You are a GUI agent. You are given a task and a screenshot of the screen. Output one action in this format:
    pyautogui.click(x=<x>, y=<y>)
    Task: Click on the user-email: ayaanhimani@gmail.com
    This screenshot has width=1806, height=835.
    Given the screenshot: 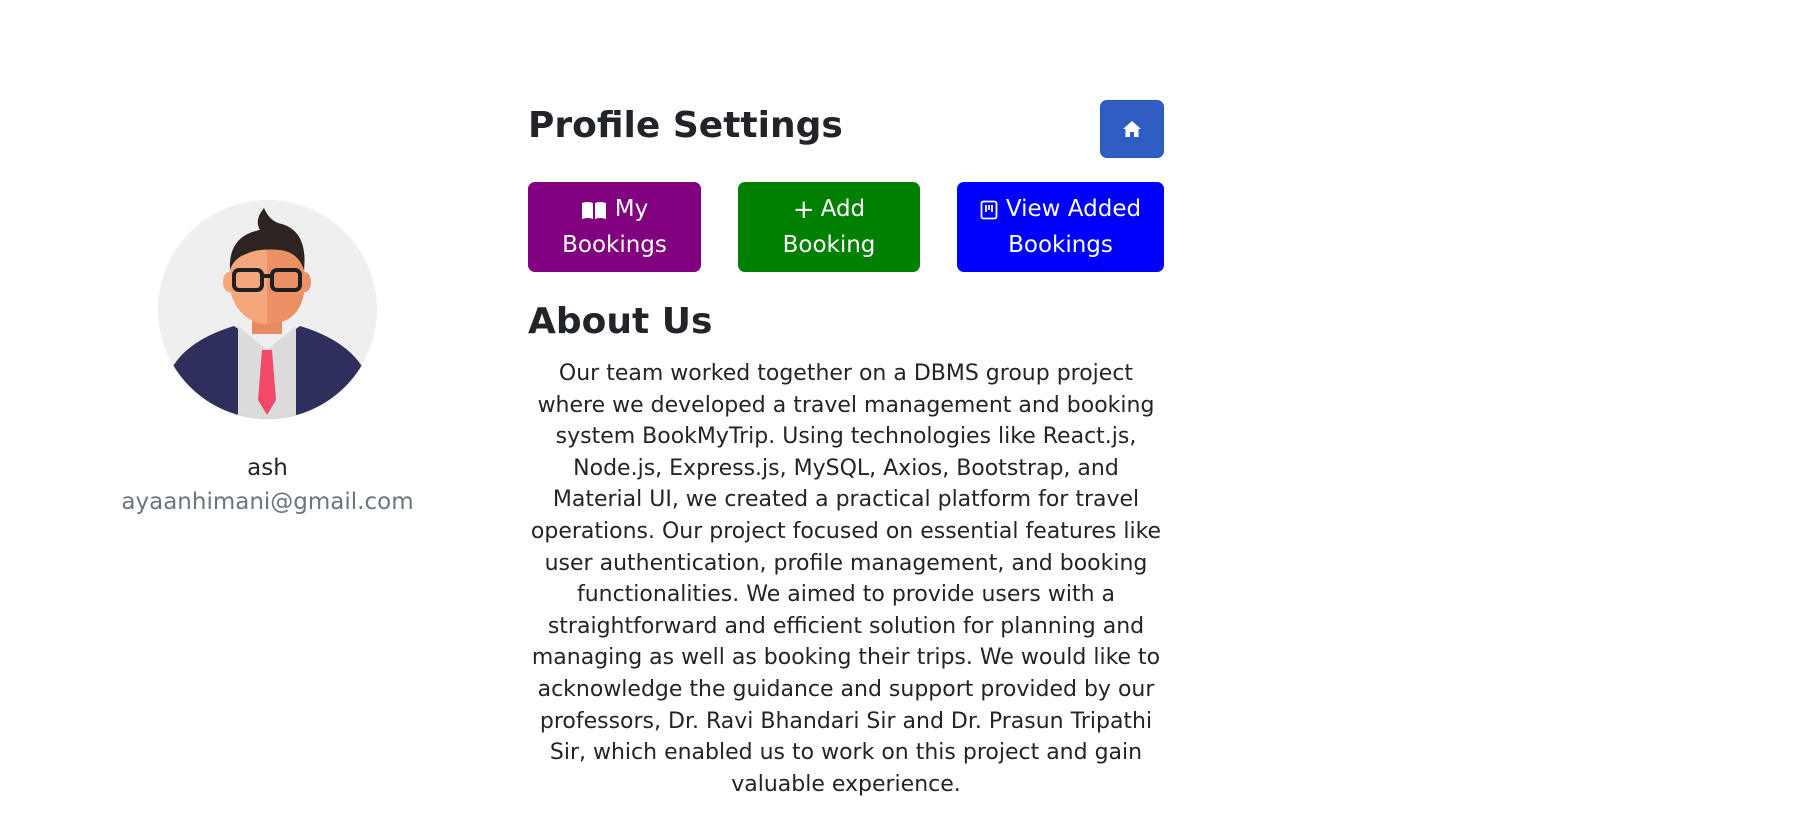 What is the action you would take?
    pyautogui.click(x=267, y=502)
    